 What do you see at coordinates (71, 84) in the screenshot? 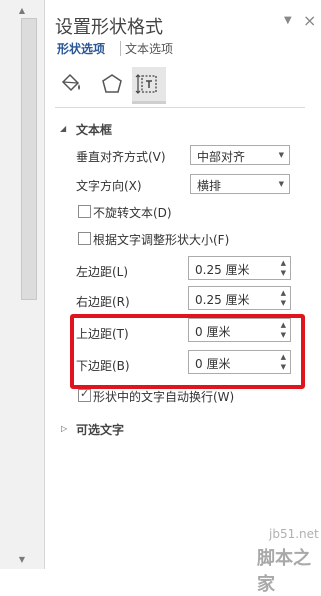
I see `fill-bucket-icon` at bounding box center [71, 84].